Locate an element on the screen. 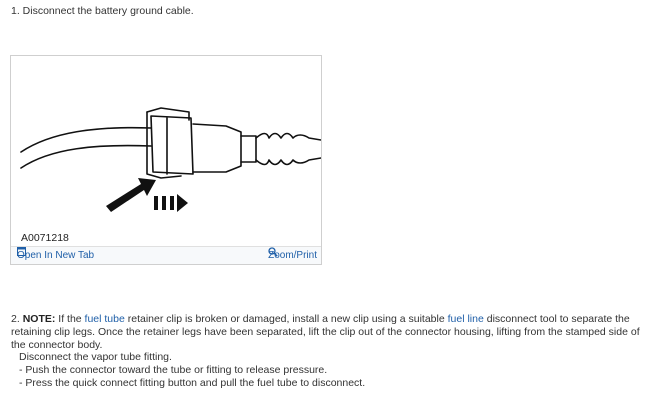 The image size is (650, 404). open-in-new-tab-label: Open In New Tab is located at coordinates (56, 255).